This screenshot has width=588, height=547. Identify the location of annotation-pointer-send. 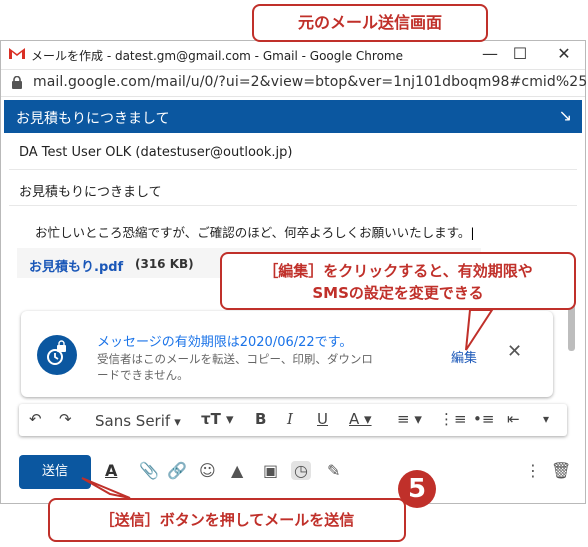
(106, 488).